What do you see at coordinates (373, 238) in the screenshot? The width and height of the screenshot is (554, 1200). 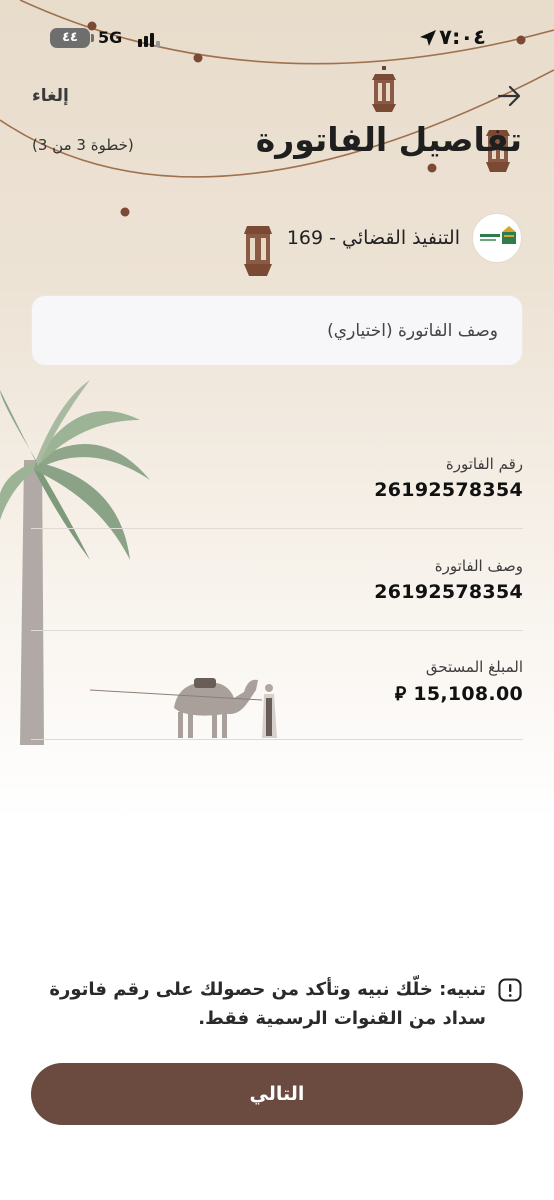 I see `biller-name: 169 - التنفيذ القضائي` at bounding box center [373, 238].